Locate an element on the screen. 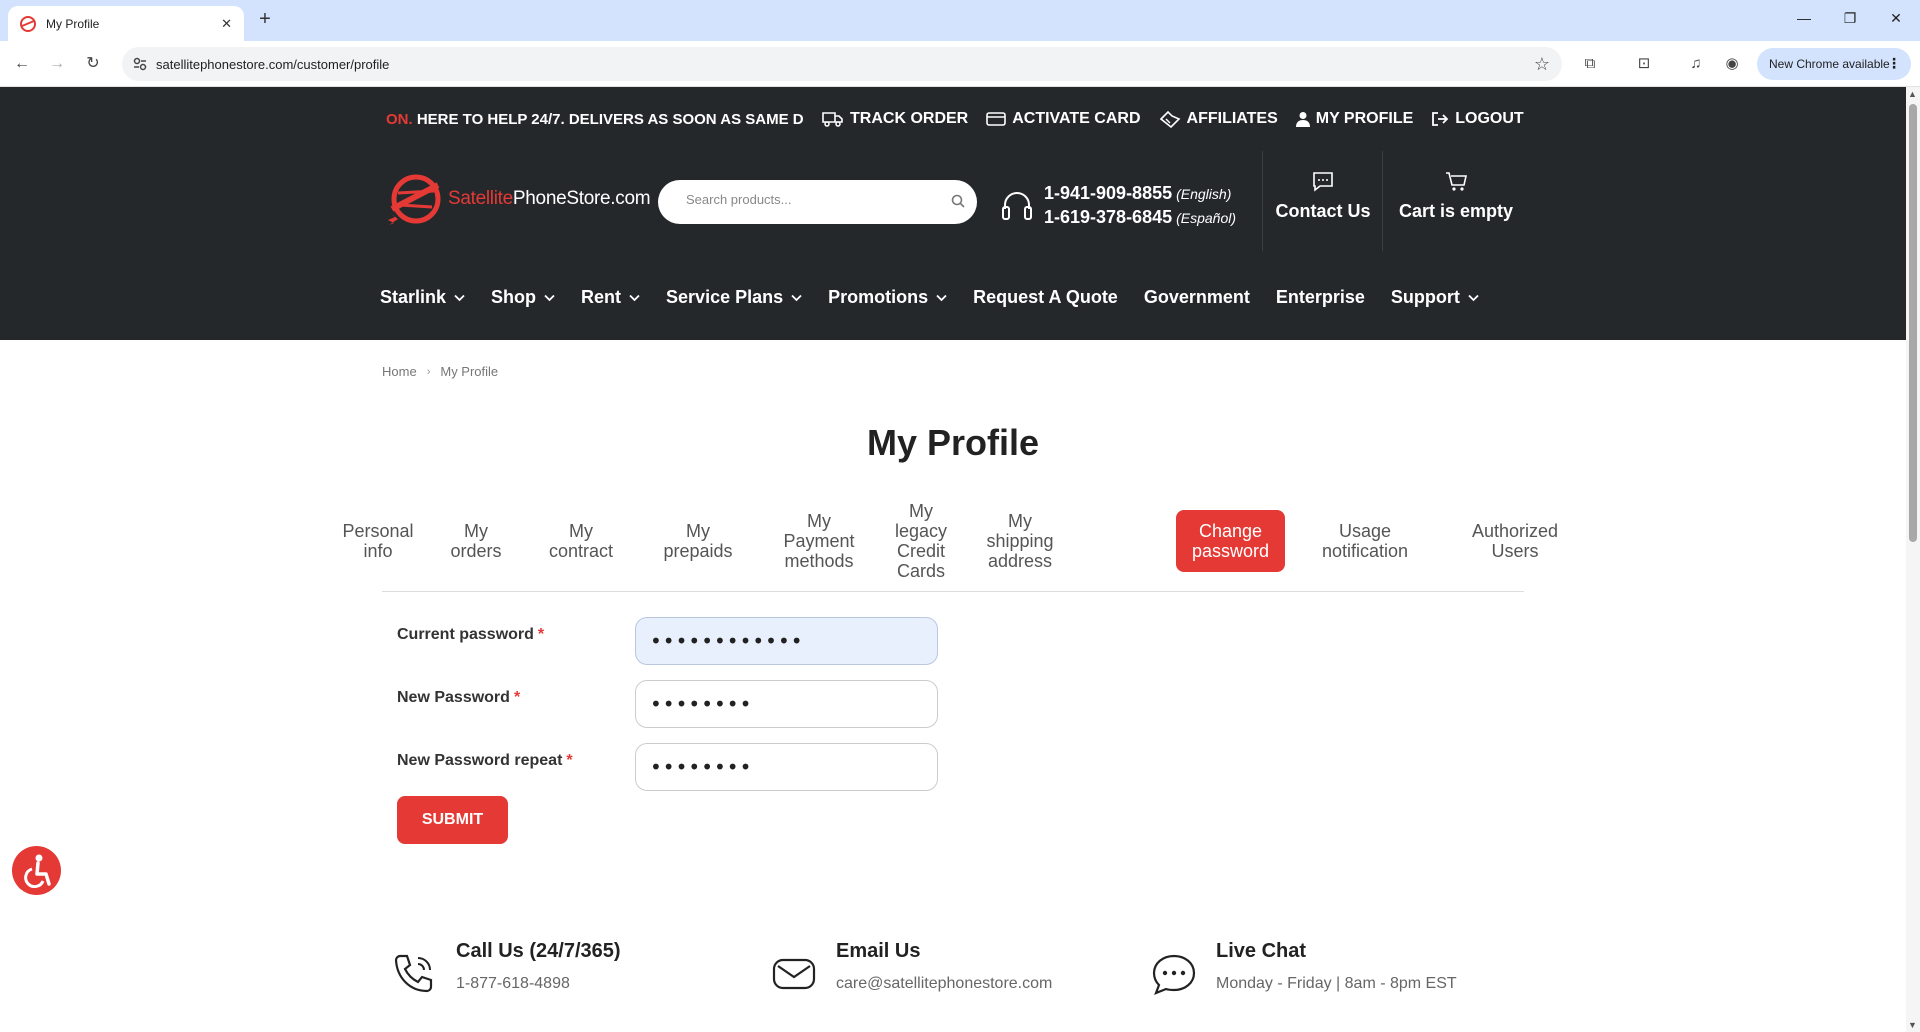 This screenshot has width=1920, height=1032. nav-item-label: Government is located at coordinates (1196, 297).